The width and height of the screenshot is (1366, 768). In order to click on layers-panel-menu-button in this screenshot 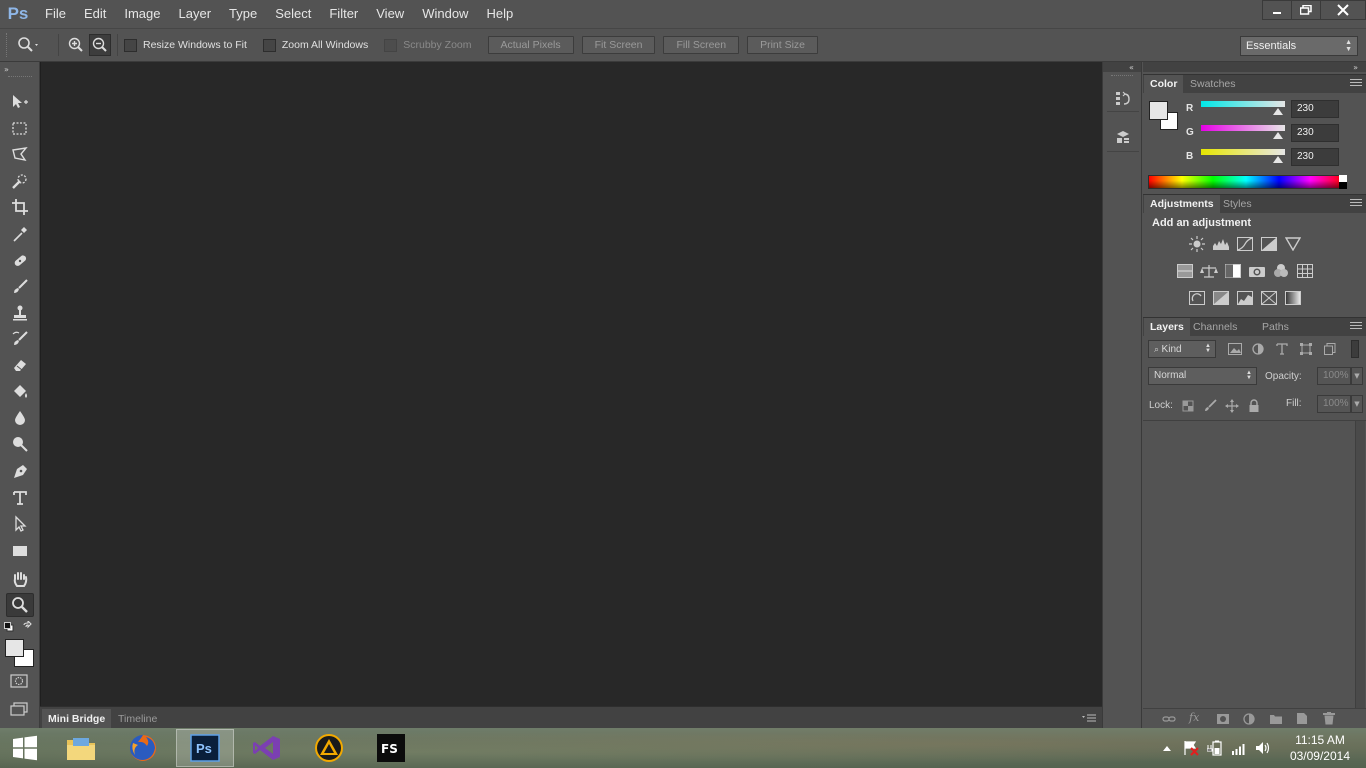, I will do `click(1356, 327)`.